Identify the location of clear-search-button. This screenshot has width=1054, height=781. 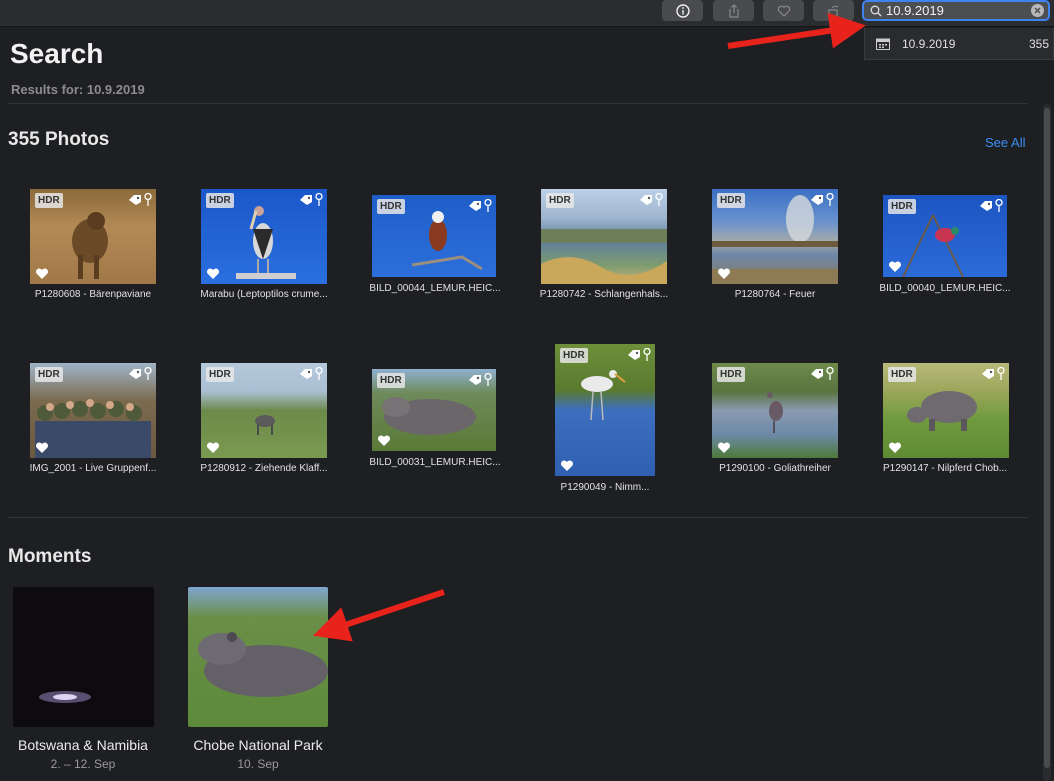
(1037, 10).